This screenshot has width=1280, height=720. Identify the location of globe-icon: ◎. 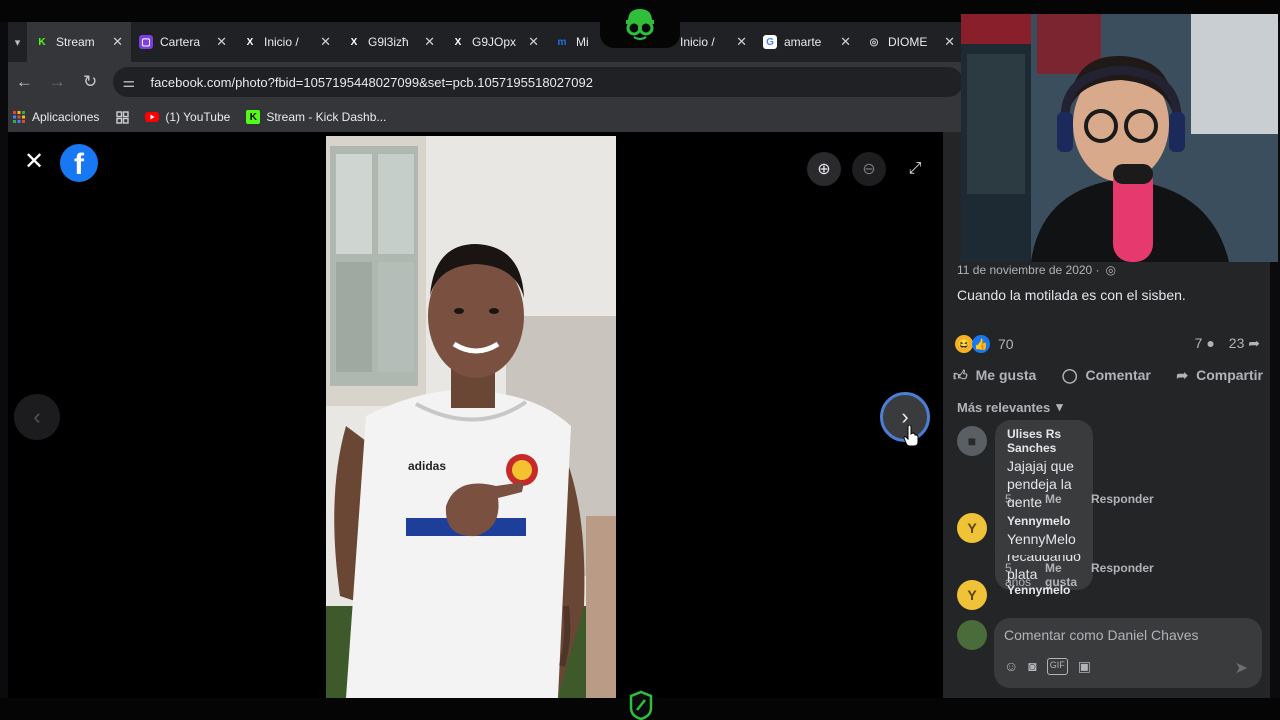
(1111, 270).